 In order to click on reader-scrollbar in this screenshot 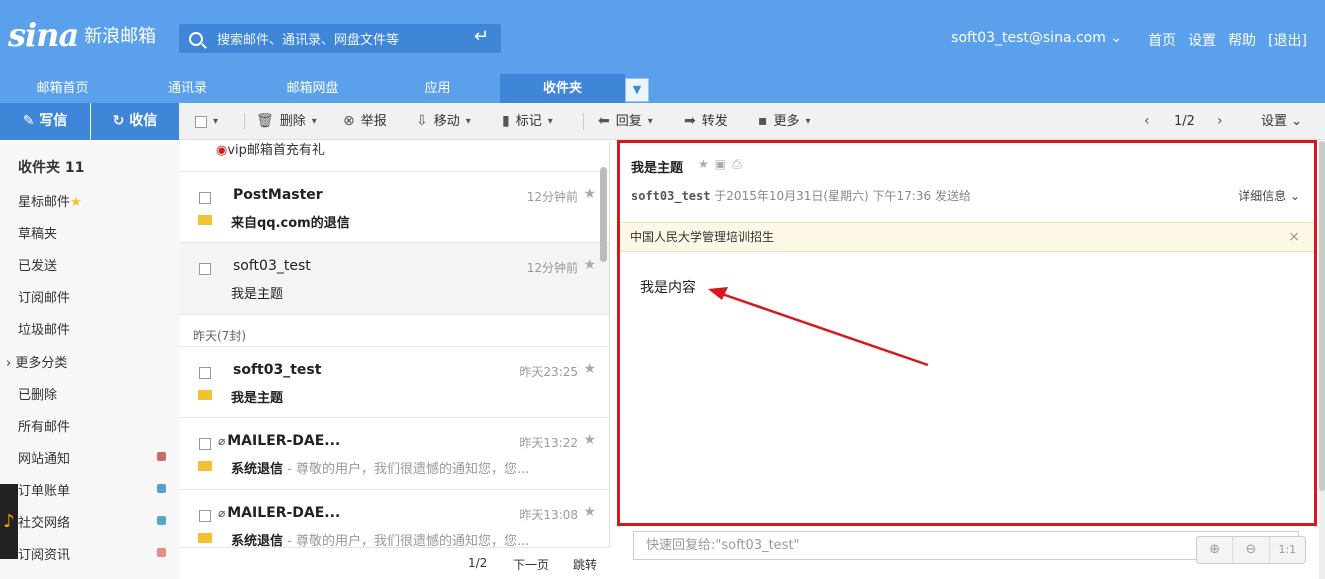, I will do `click(1322, 360)`.